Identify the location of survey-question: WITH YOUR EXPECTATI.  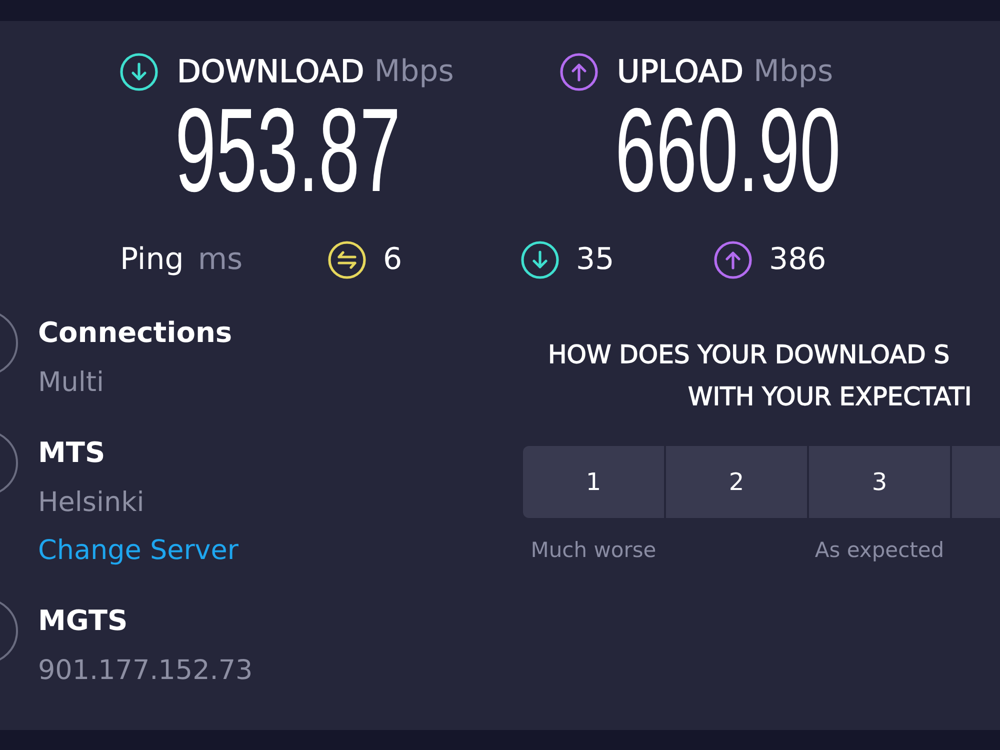
(830, 397).